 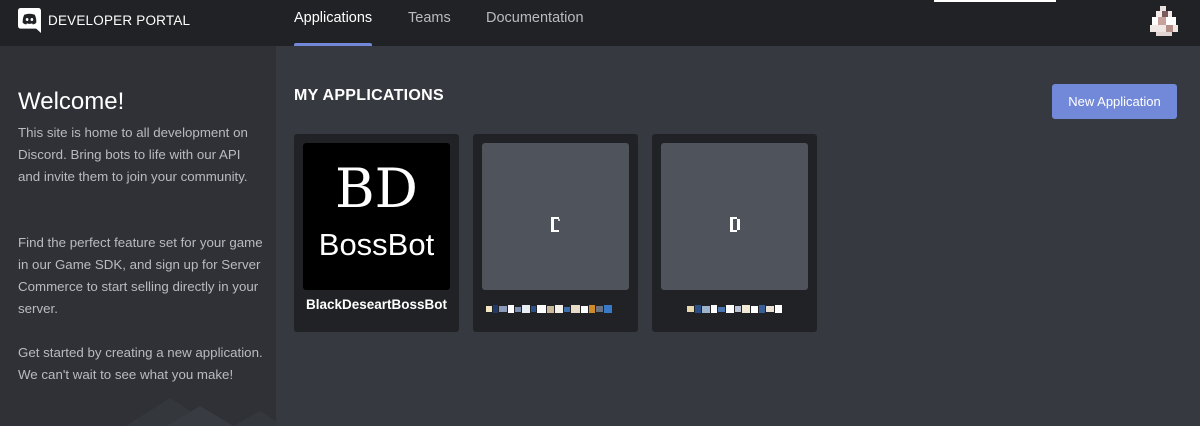 What do you see at coordinates (1114, 101) in the screenshot?
I see `new-application-button: New Application` at bounding box center [1114, 101].